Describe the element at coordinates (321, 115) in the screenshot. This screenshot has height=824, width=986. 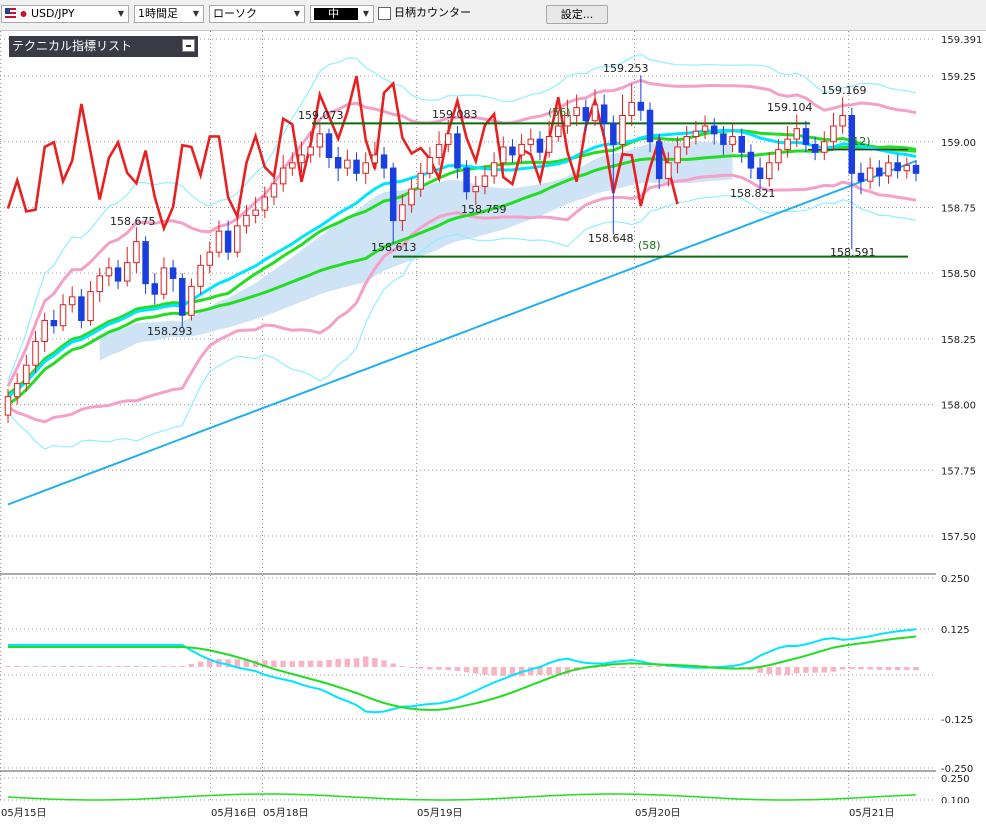
I see `high-label: 159.073` at that location.